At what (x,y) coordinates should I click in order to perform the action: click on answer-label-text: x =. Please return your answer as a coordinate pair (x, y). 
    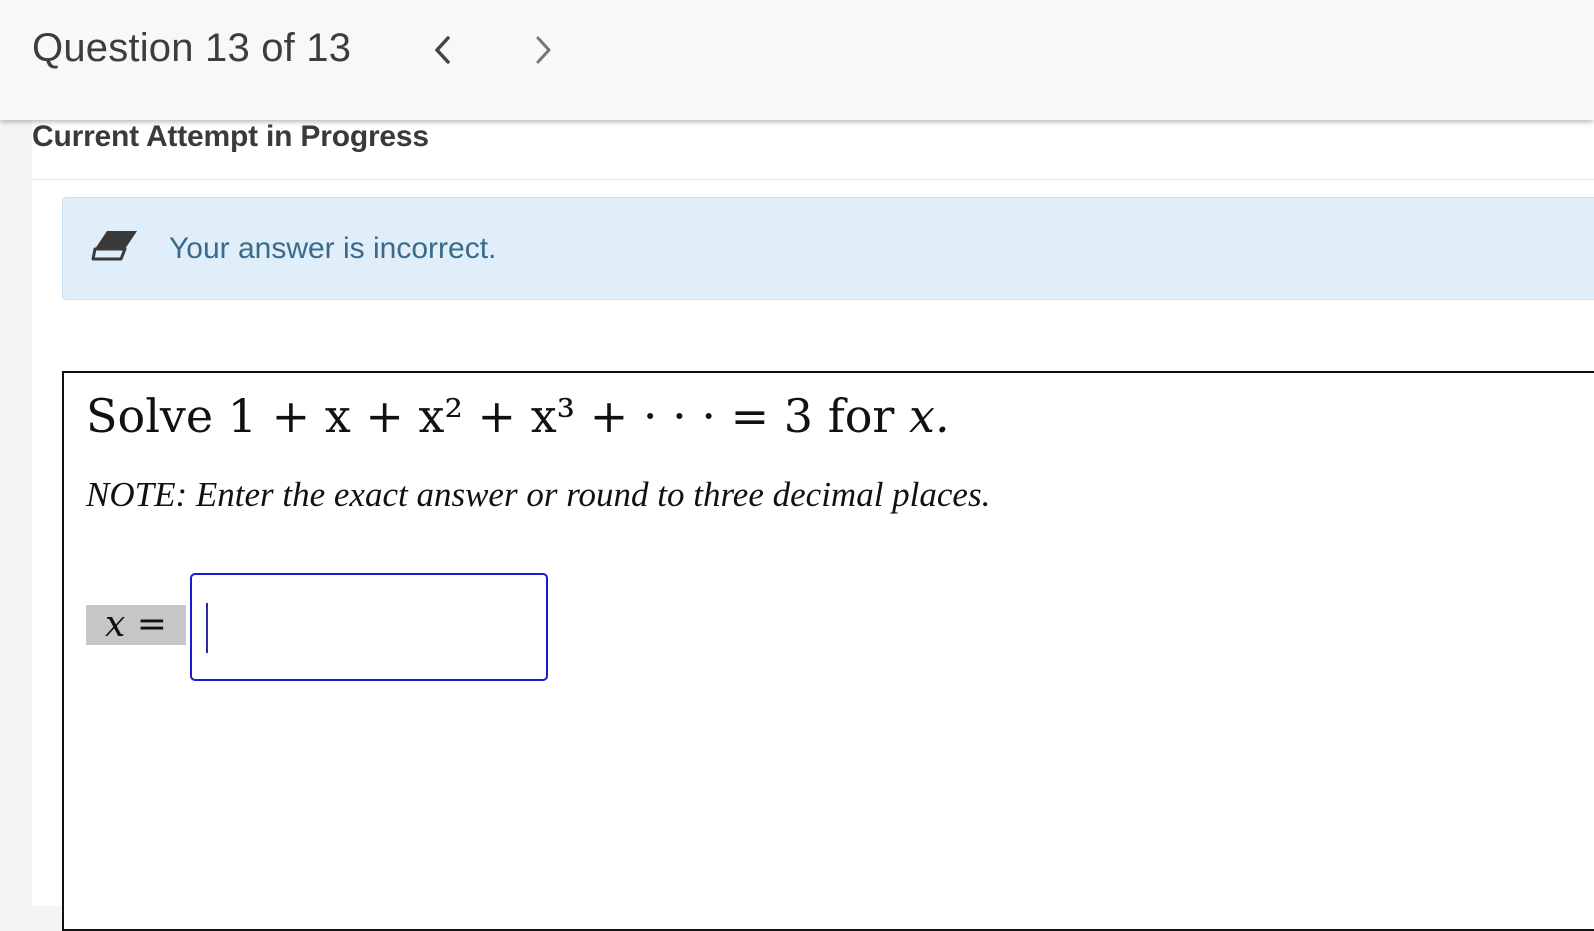
    Looking at the image, I should click on (136, 624).